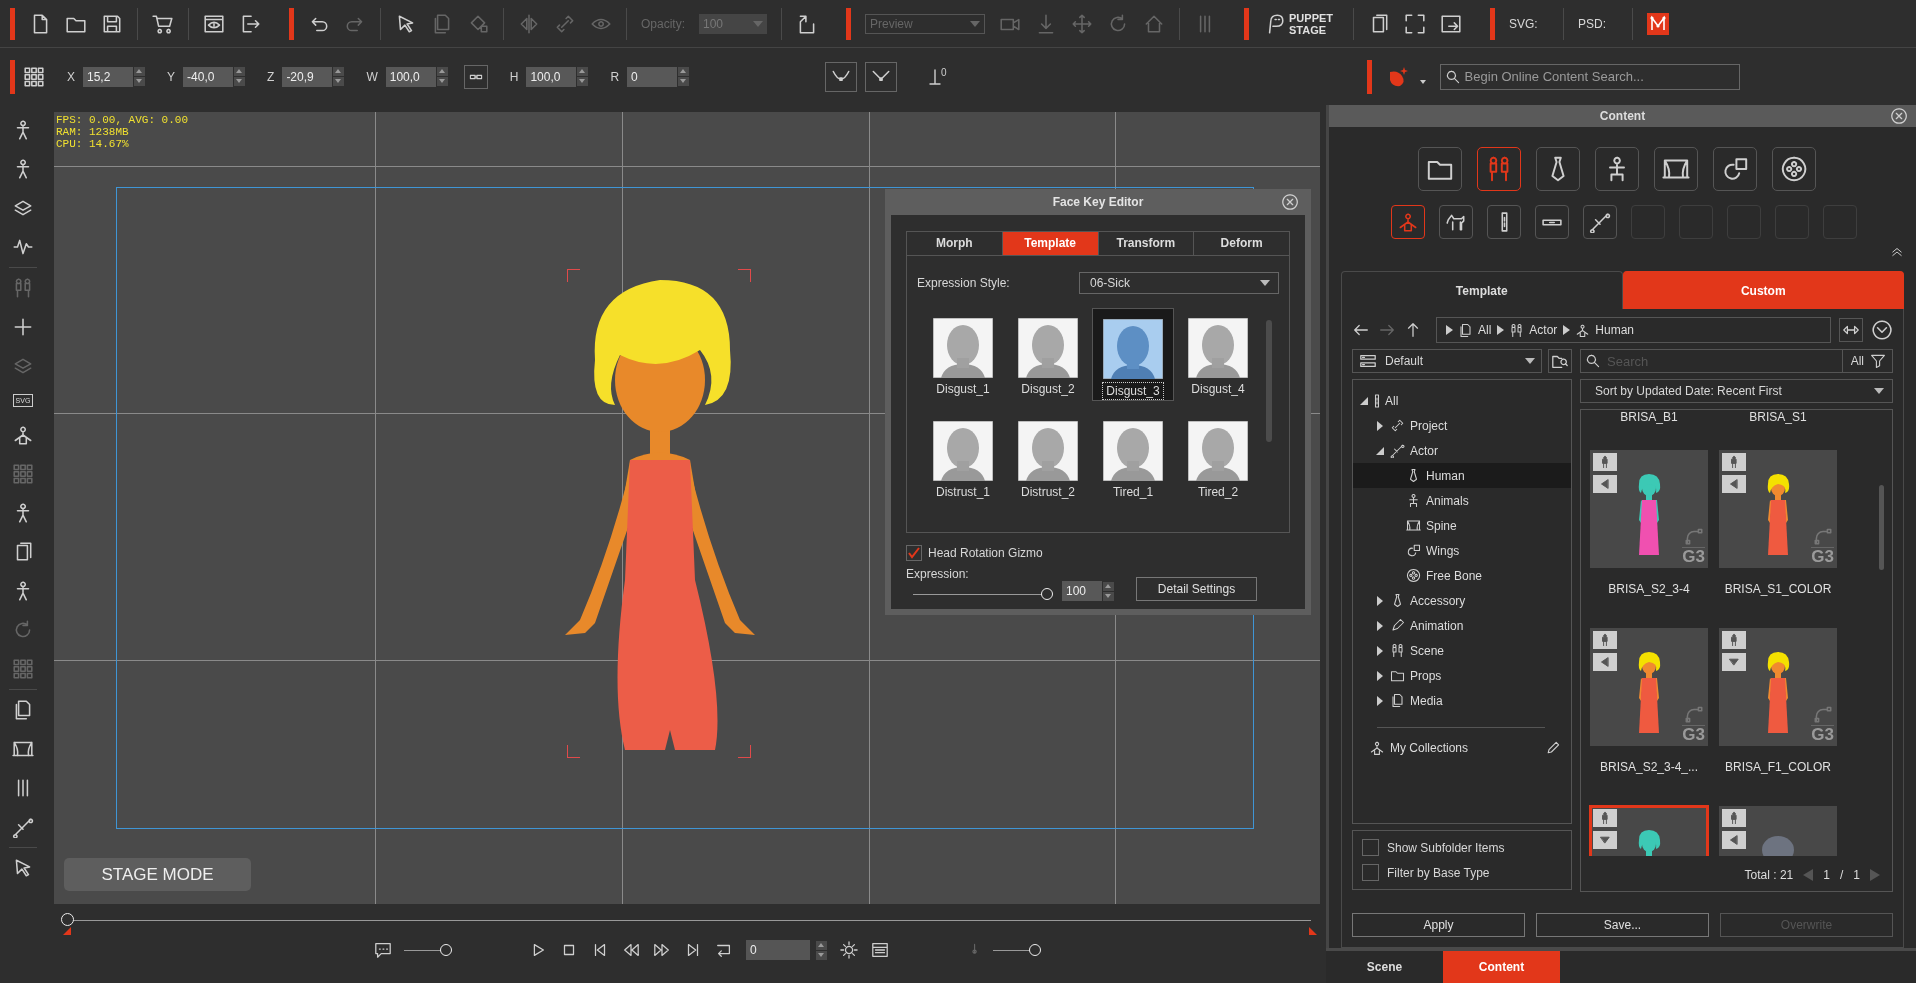 The height and width of the screenshot is (983, 1916). What do you see at coordinates (23, 327) in the screenshot?
I see `plus-icon` at bounding box center [23, 327].